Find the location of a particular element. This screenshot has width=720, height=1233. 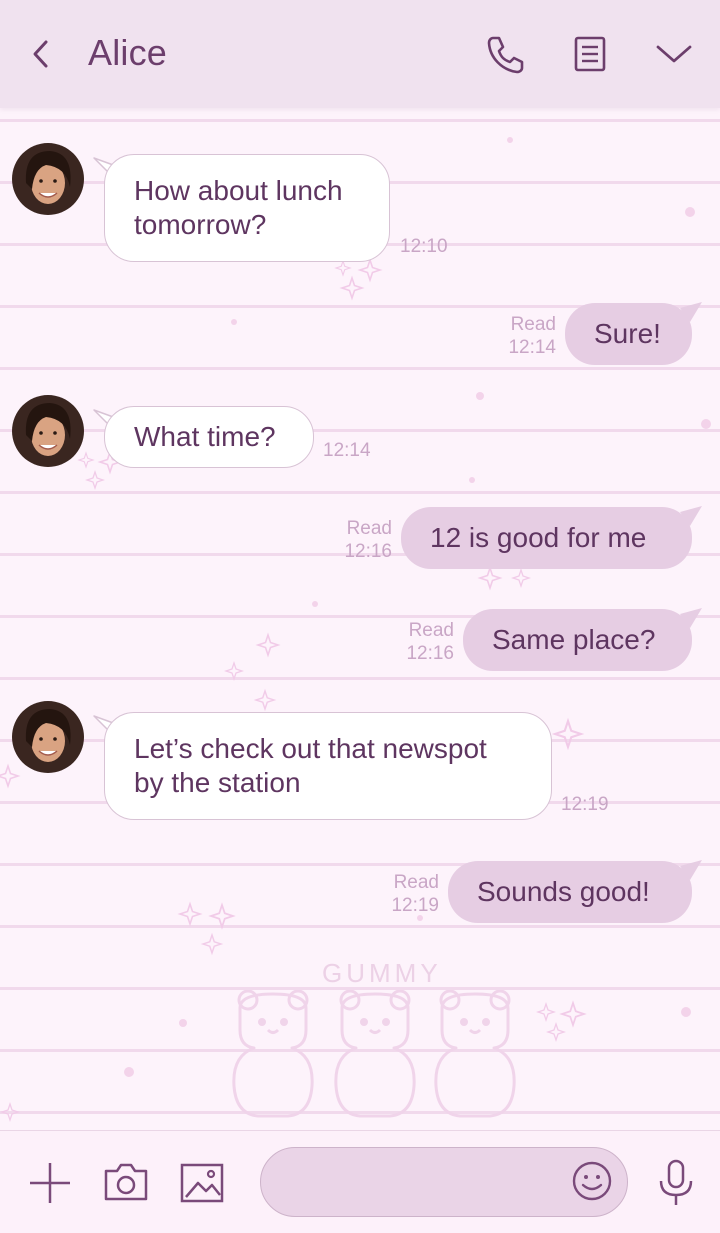

gummy-bears-illustration is located at coordinates (374, 1054).